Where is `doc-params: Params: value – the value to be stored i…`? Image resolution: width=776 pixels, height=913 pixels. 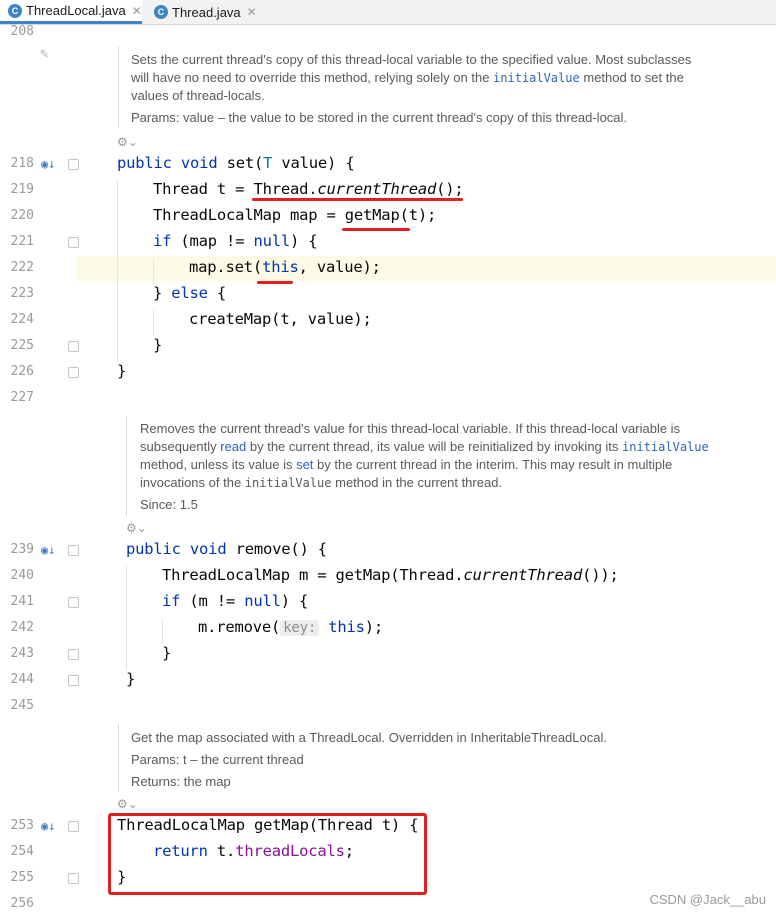 doc-params: Params: value – the value to be stored i… is located at coordinates (379, 117).